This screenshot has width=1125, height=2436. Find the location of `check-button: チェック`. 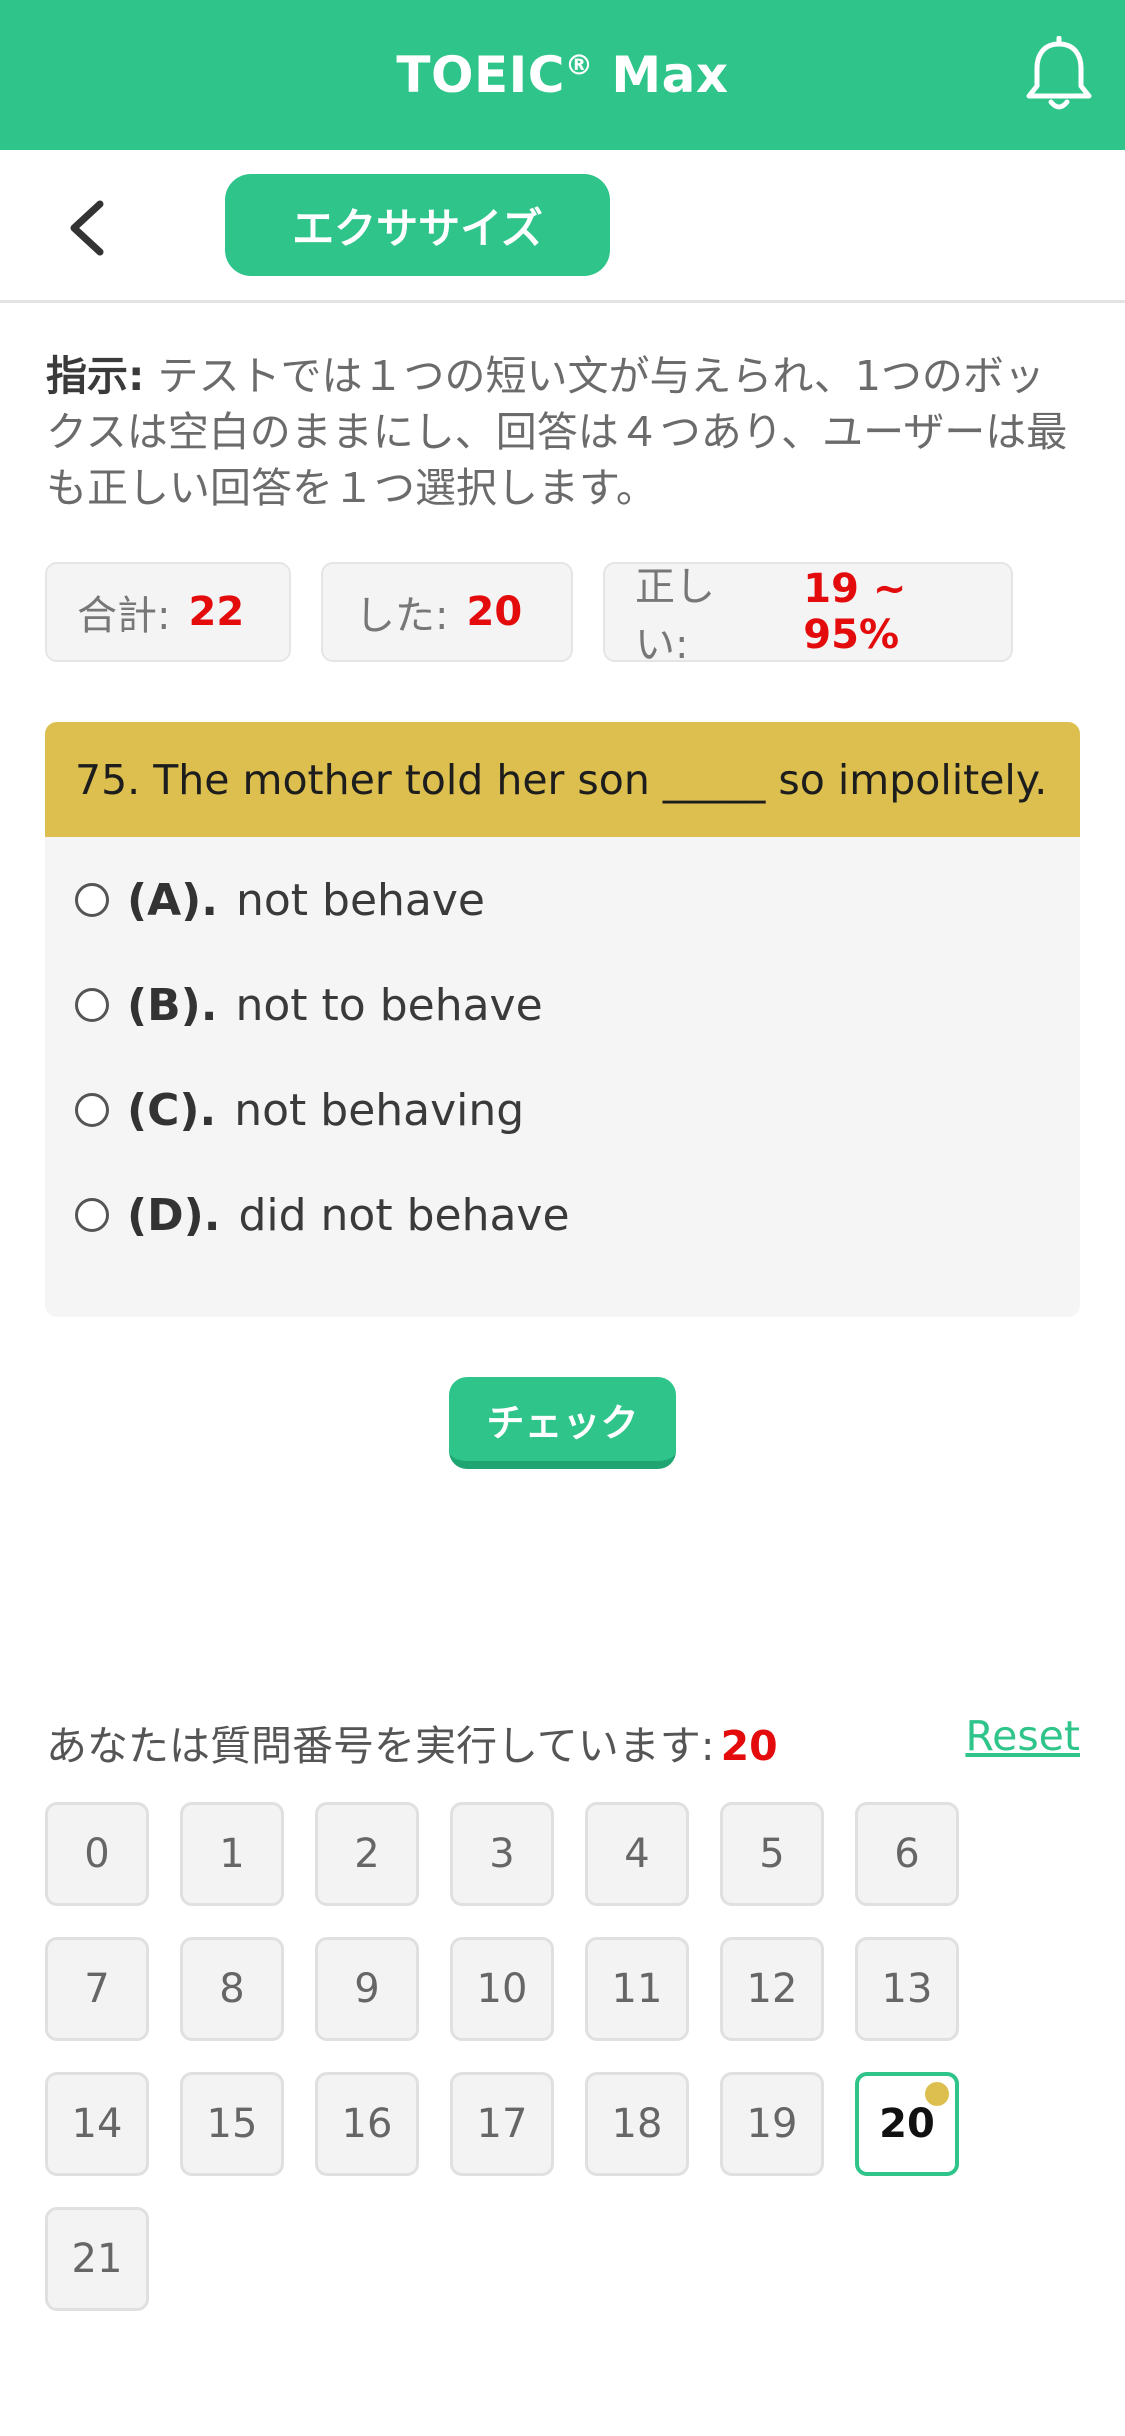

check-button: チェック is located at coordinates (562, 1423).